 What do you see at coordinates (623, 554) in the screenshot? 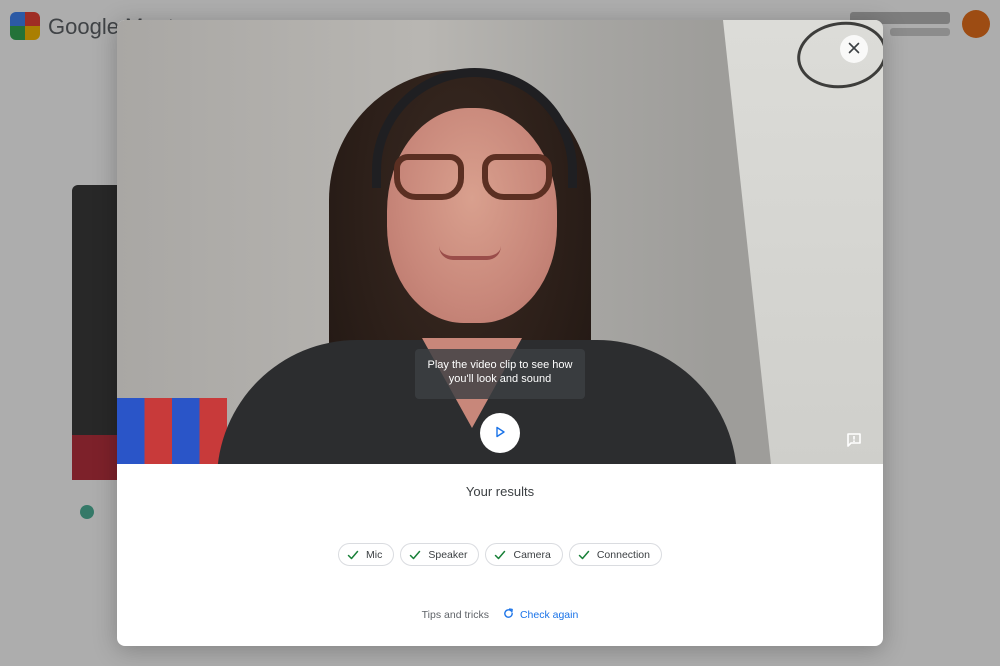
I see `chip-label: Connection` at bounding box center [623, 554].